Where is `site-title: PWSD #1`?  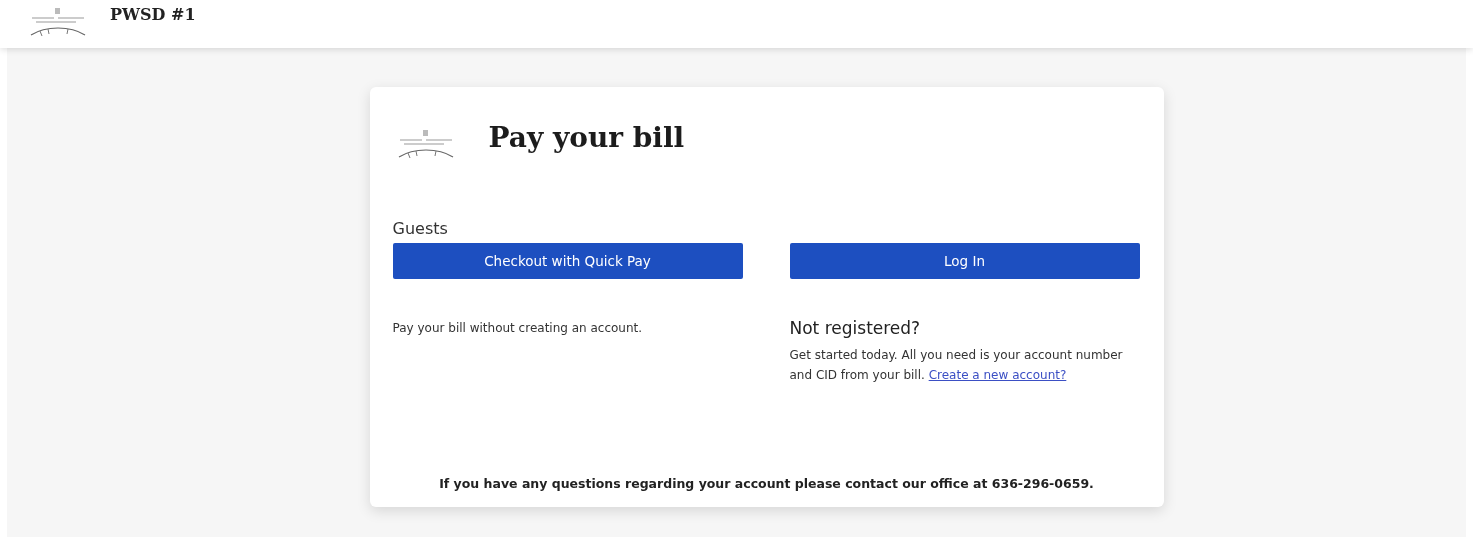 site-title: PWSD #1 is located at coordinates (153, 14).